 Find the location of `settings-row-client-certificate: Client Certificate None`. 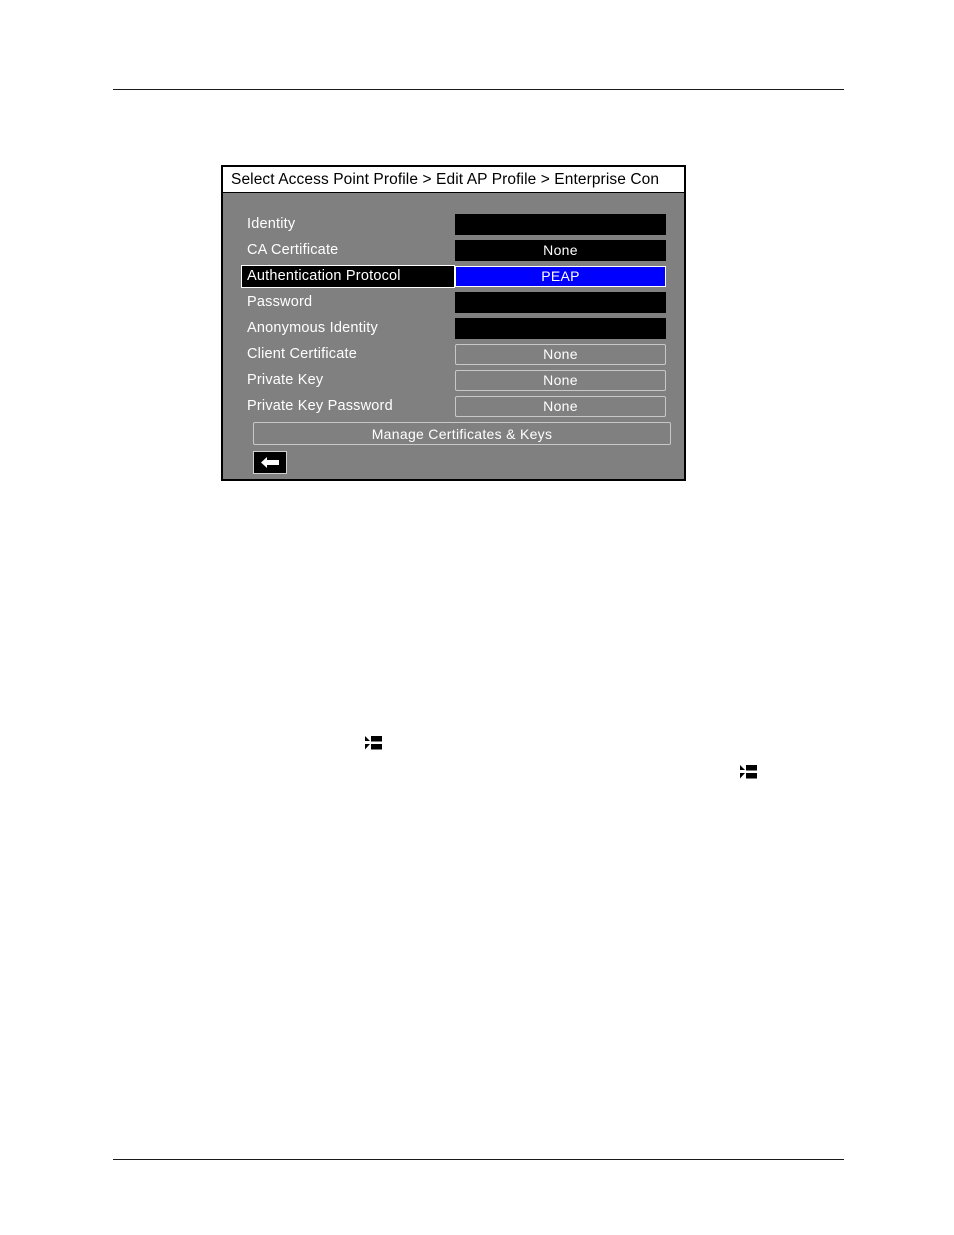

settings-row-client-certificate: Client Certificate None is located at coordinates (453, 354).